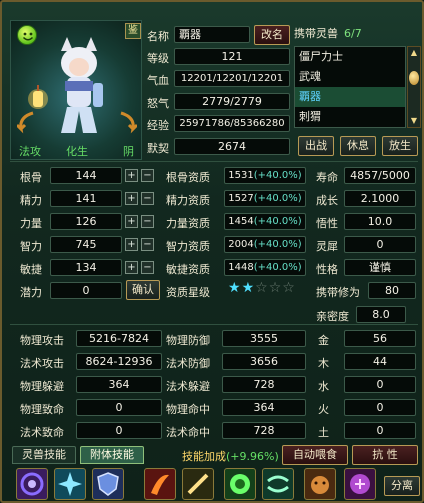  What do you see at coordinates (323, 409) in the screenshot?
I see `element-label: 火` at bounding box center [323, 409].